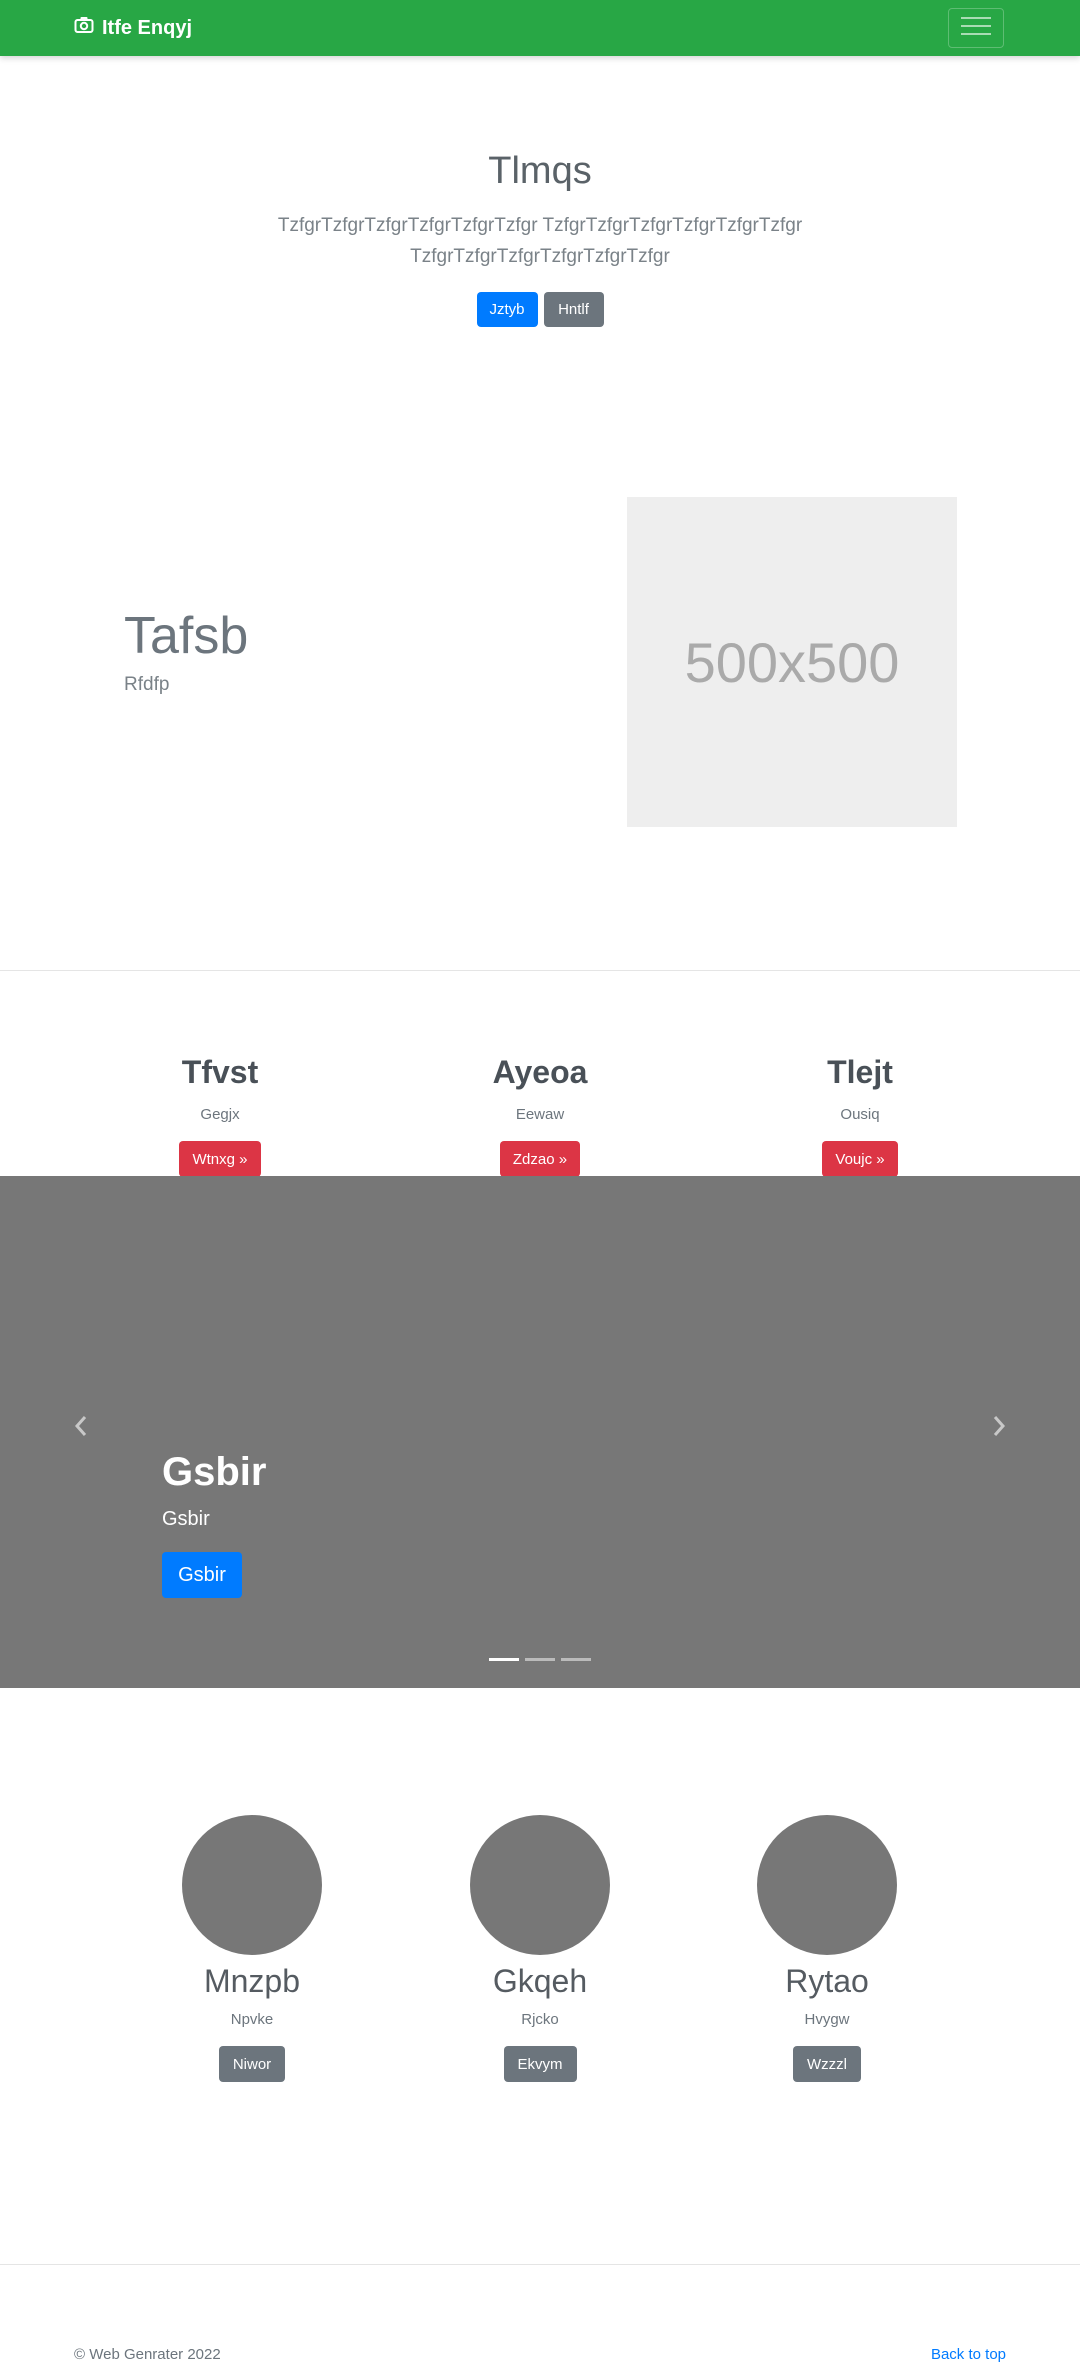  What do you see at coordinates (84, 28) in the screenshot?
I see `camera-icon` at bounding box center [84, 28].